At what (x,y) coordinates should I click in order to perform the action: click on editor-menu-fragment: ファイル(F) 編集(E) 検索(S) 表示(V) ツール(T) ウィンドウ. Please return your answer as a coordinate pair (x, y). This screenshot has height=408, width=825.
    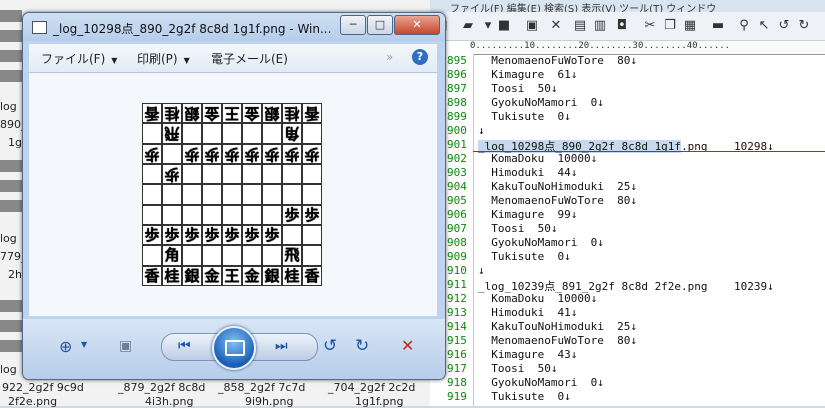
    Looking at the image, I should click on (583, 8).